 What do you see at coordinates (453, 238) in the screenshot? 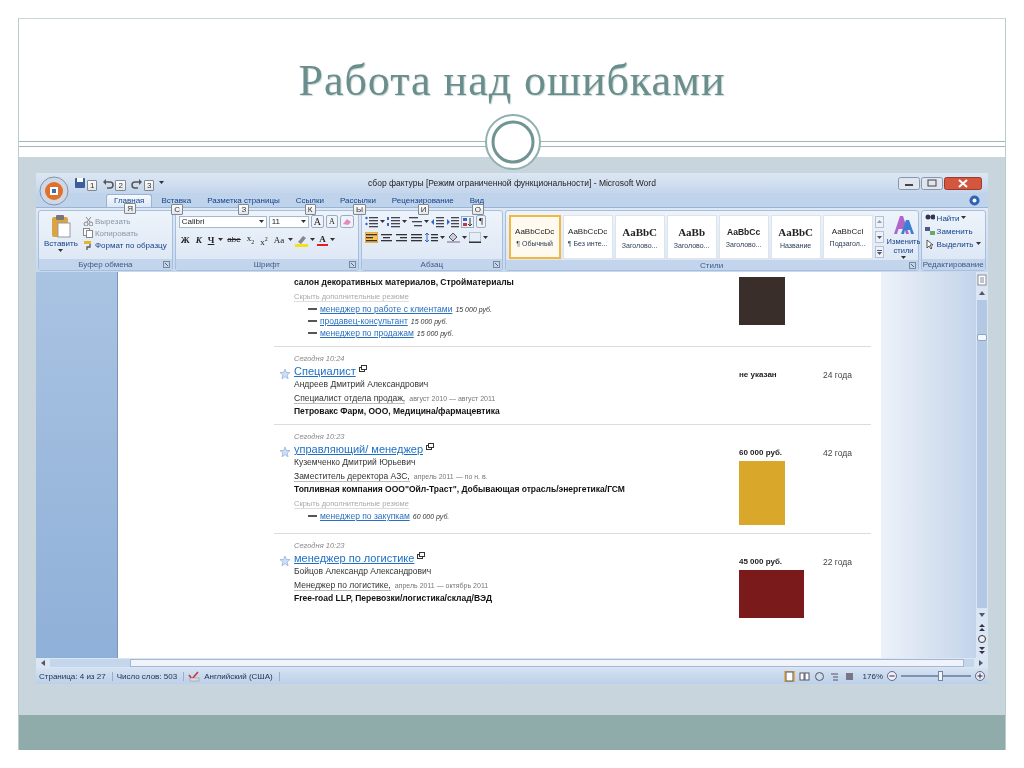
I see `paint-bucket-icon` at bounding box center [453, 238].